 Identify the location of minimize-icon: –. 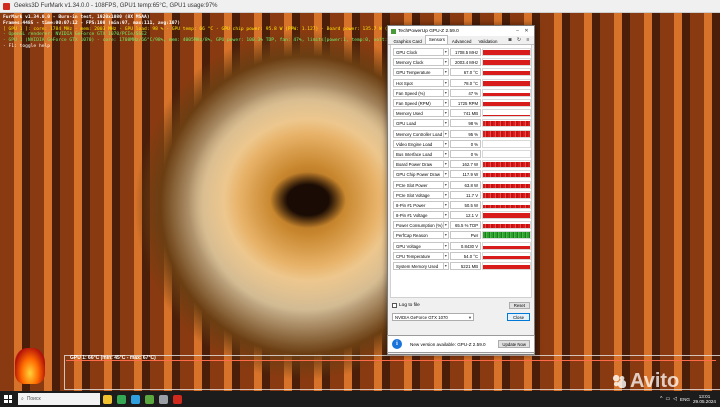
(517, 31).